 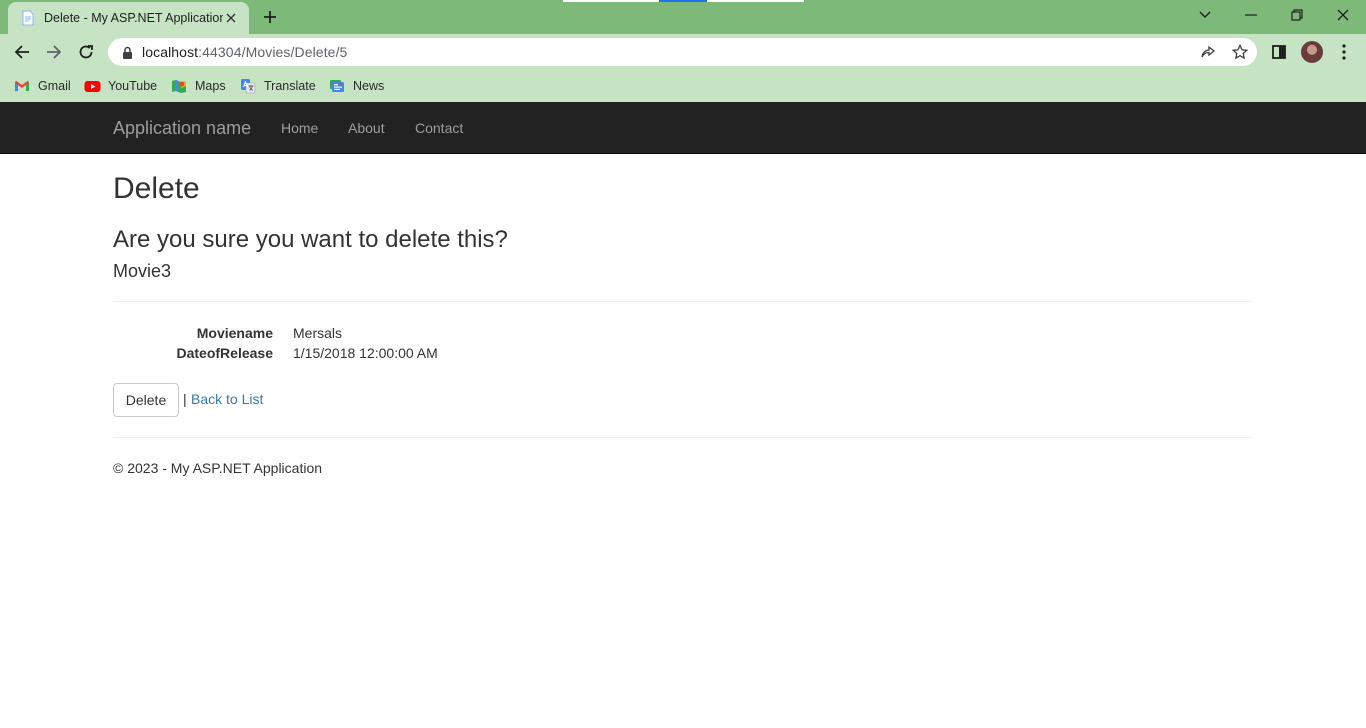 I want to click on bookmark-youtube: YouTube, so click(x=120, y=86).